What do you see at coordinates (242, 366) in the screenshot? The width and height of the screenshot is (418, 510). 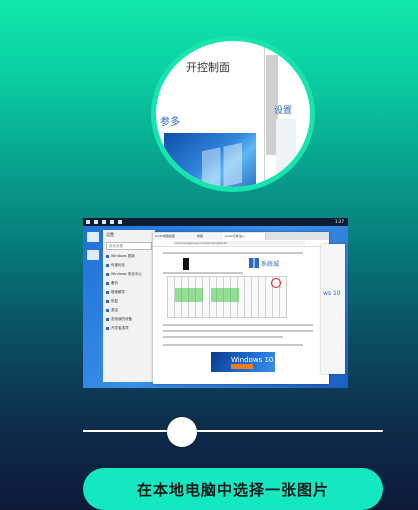 I see `banner-button` at bounding box center [242, 366].